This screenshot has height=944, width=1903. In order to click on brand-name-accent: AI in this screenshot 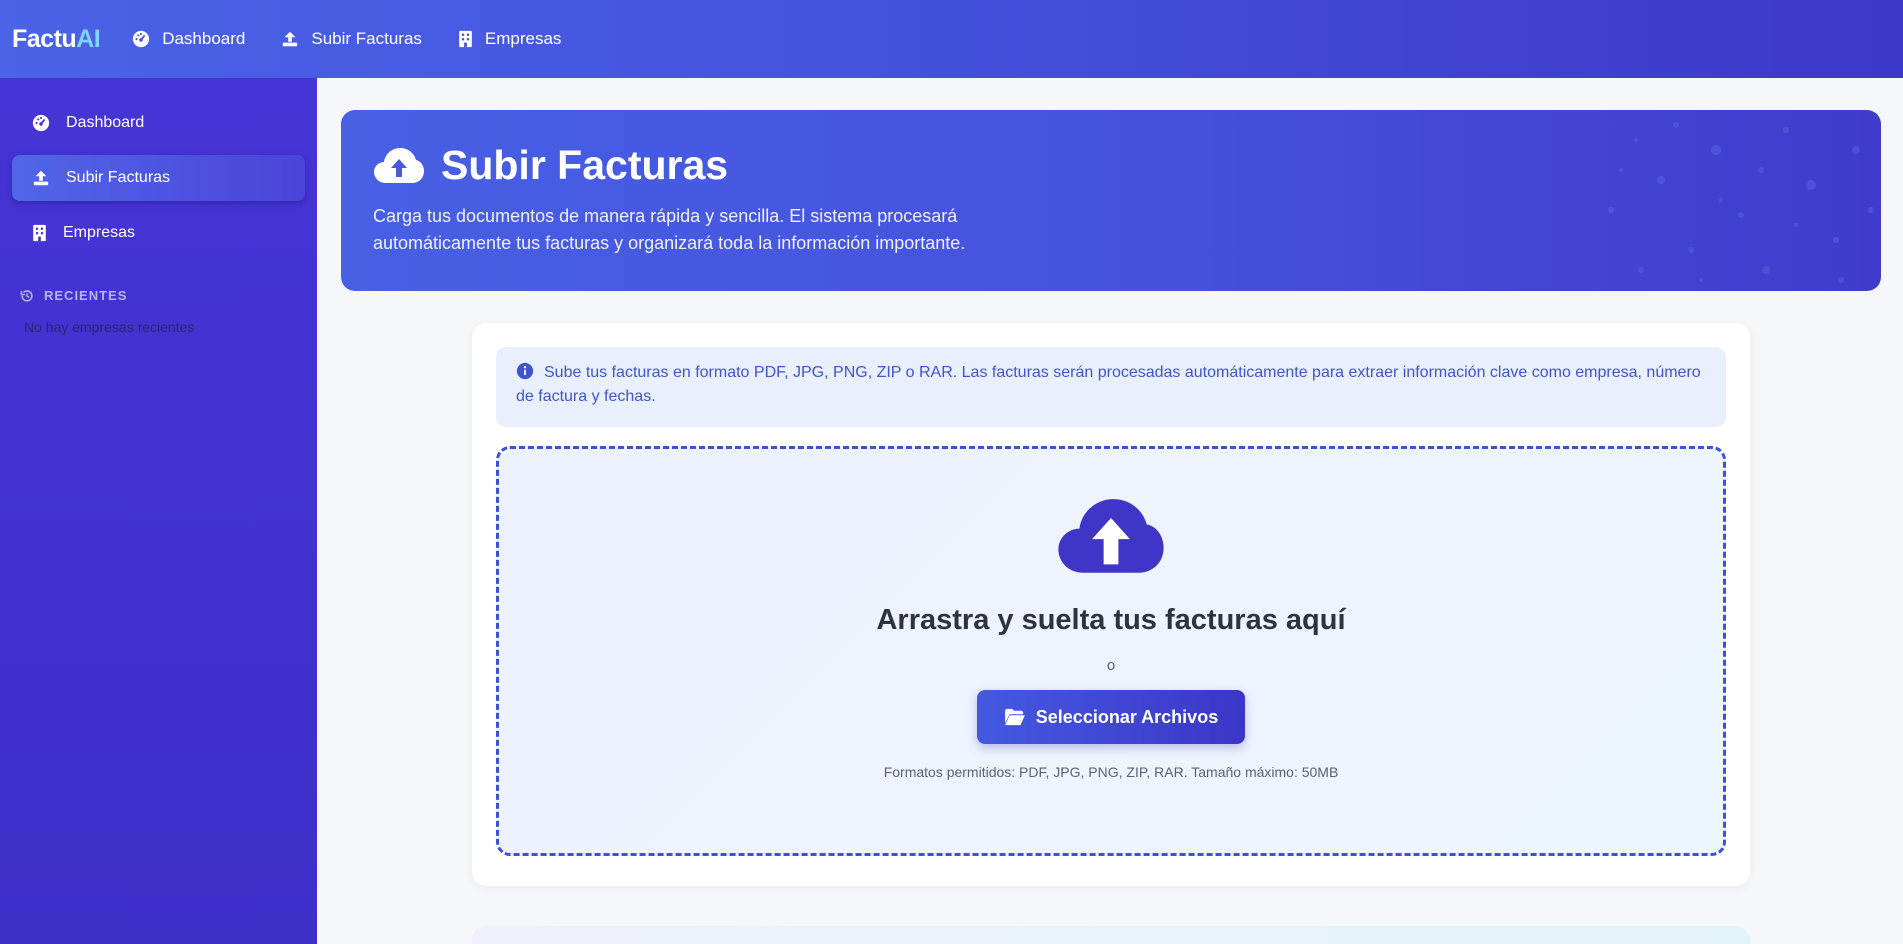, I will do `click(88, 38)`.